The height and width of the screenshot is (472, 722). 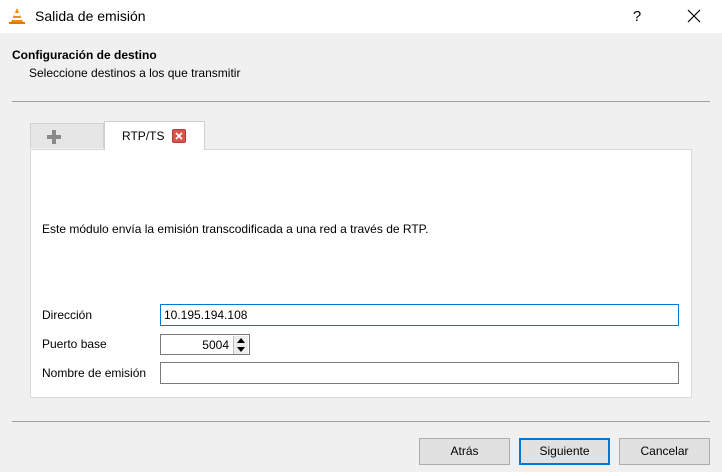 I want to click on address-label: Dirección, so click(x=67, y=315).